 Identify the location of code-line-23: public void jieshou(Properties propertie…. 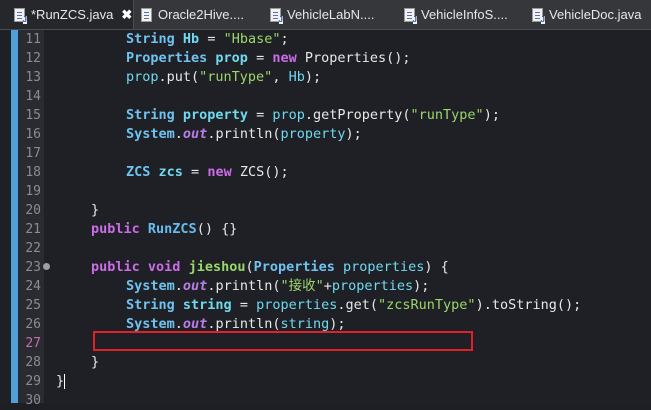
(270, 267).